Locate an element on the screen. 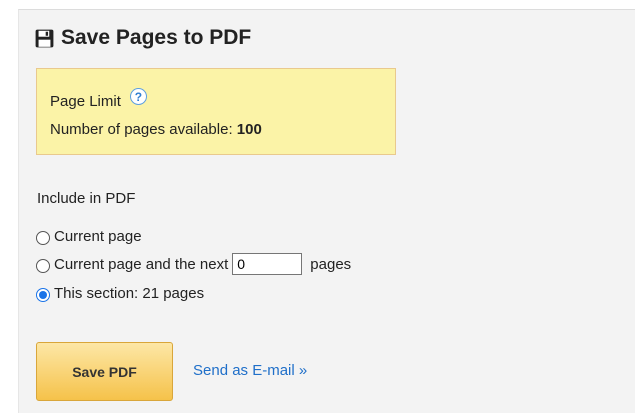 The width and height of the screenshot is (635, 413). save-pdf-button: Save PDF is located at coordinates (104, 371).